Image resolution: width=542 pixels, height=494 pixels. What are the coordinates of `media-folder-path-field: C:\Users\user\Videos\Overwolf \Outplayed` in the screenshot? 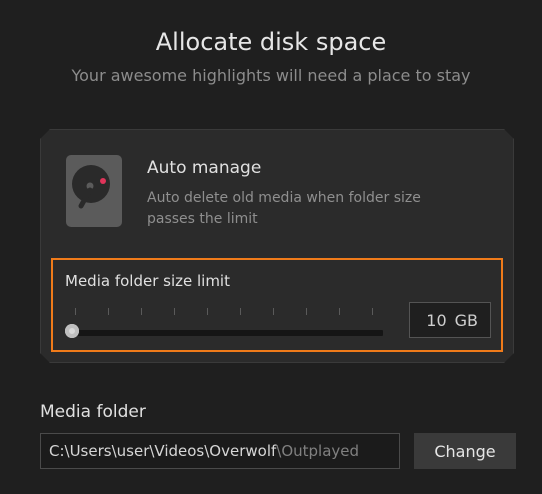 It's located at (220, 451).